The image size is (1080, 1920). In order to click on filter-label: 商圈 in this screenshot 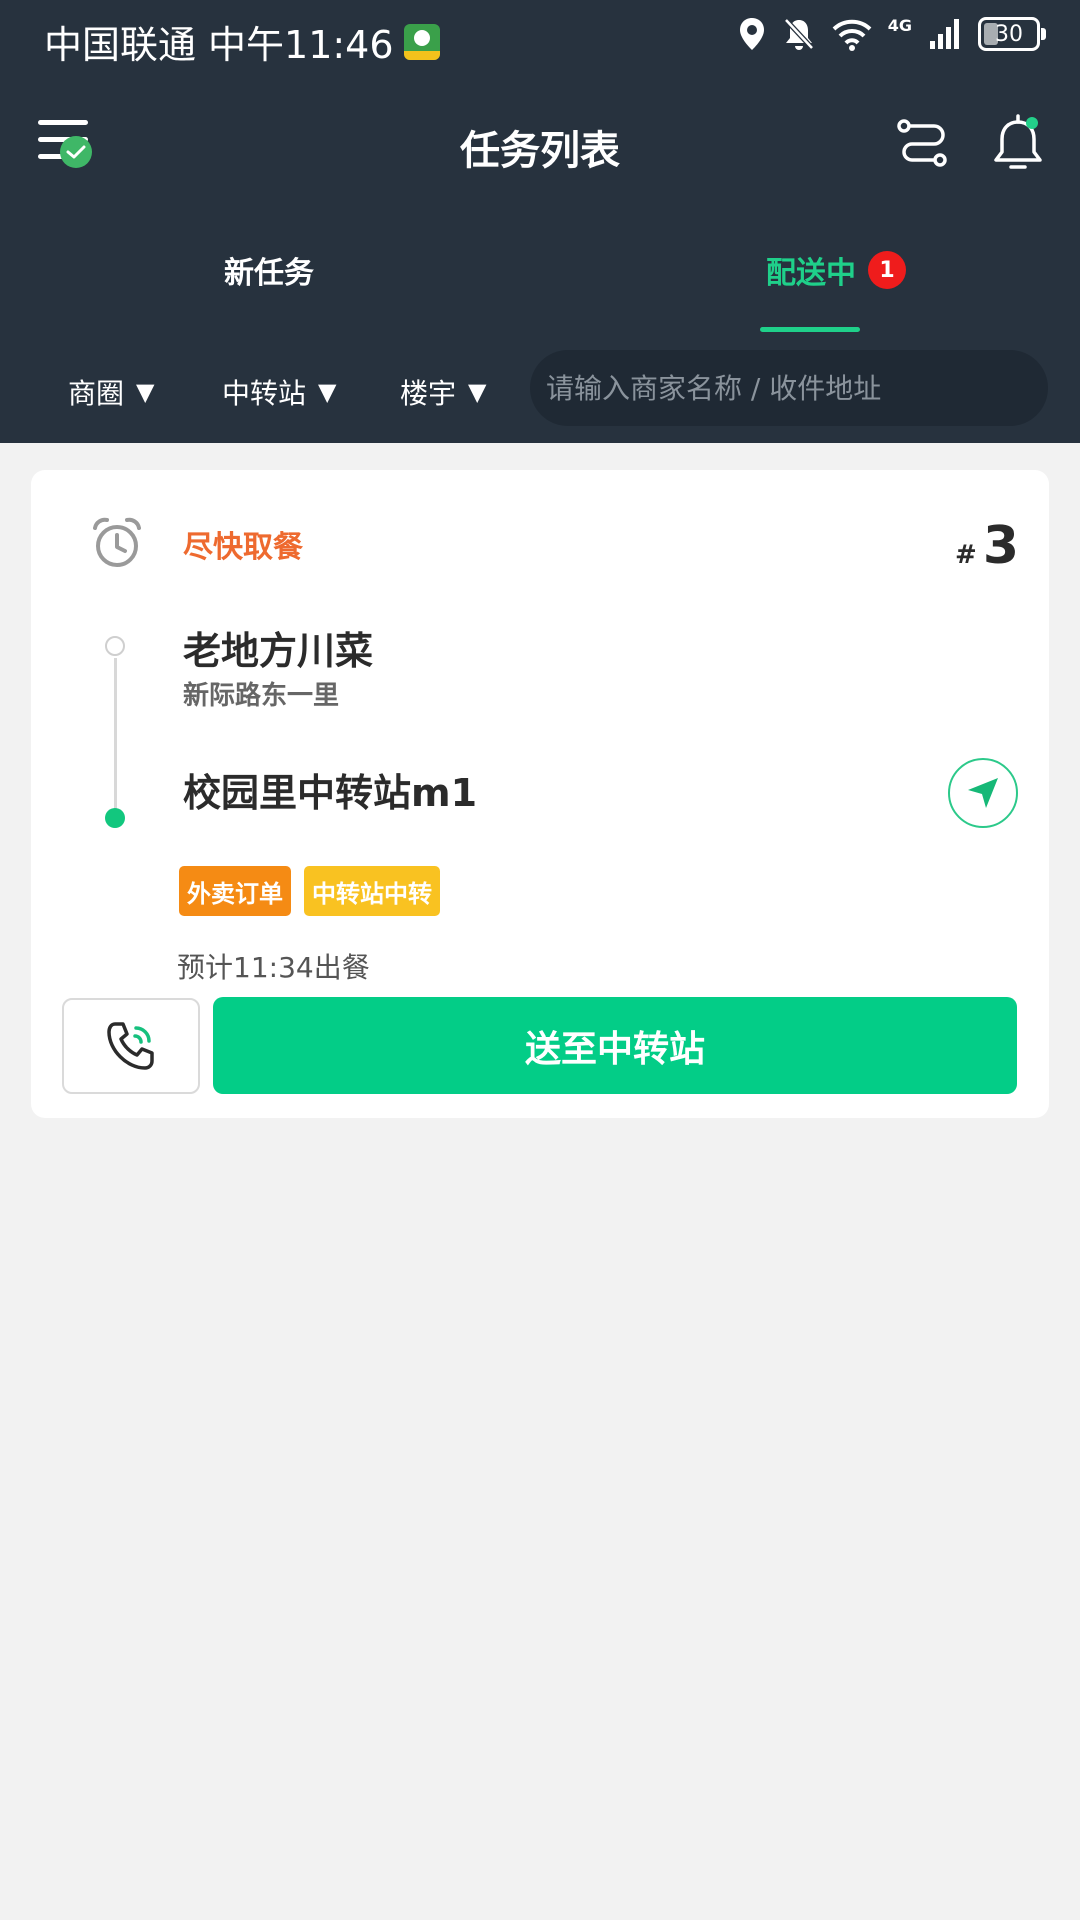, I will do `click(96, 393)`.